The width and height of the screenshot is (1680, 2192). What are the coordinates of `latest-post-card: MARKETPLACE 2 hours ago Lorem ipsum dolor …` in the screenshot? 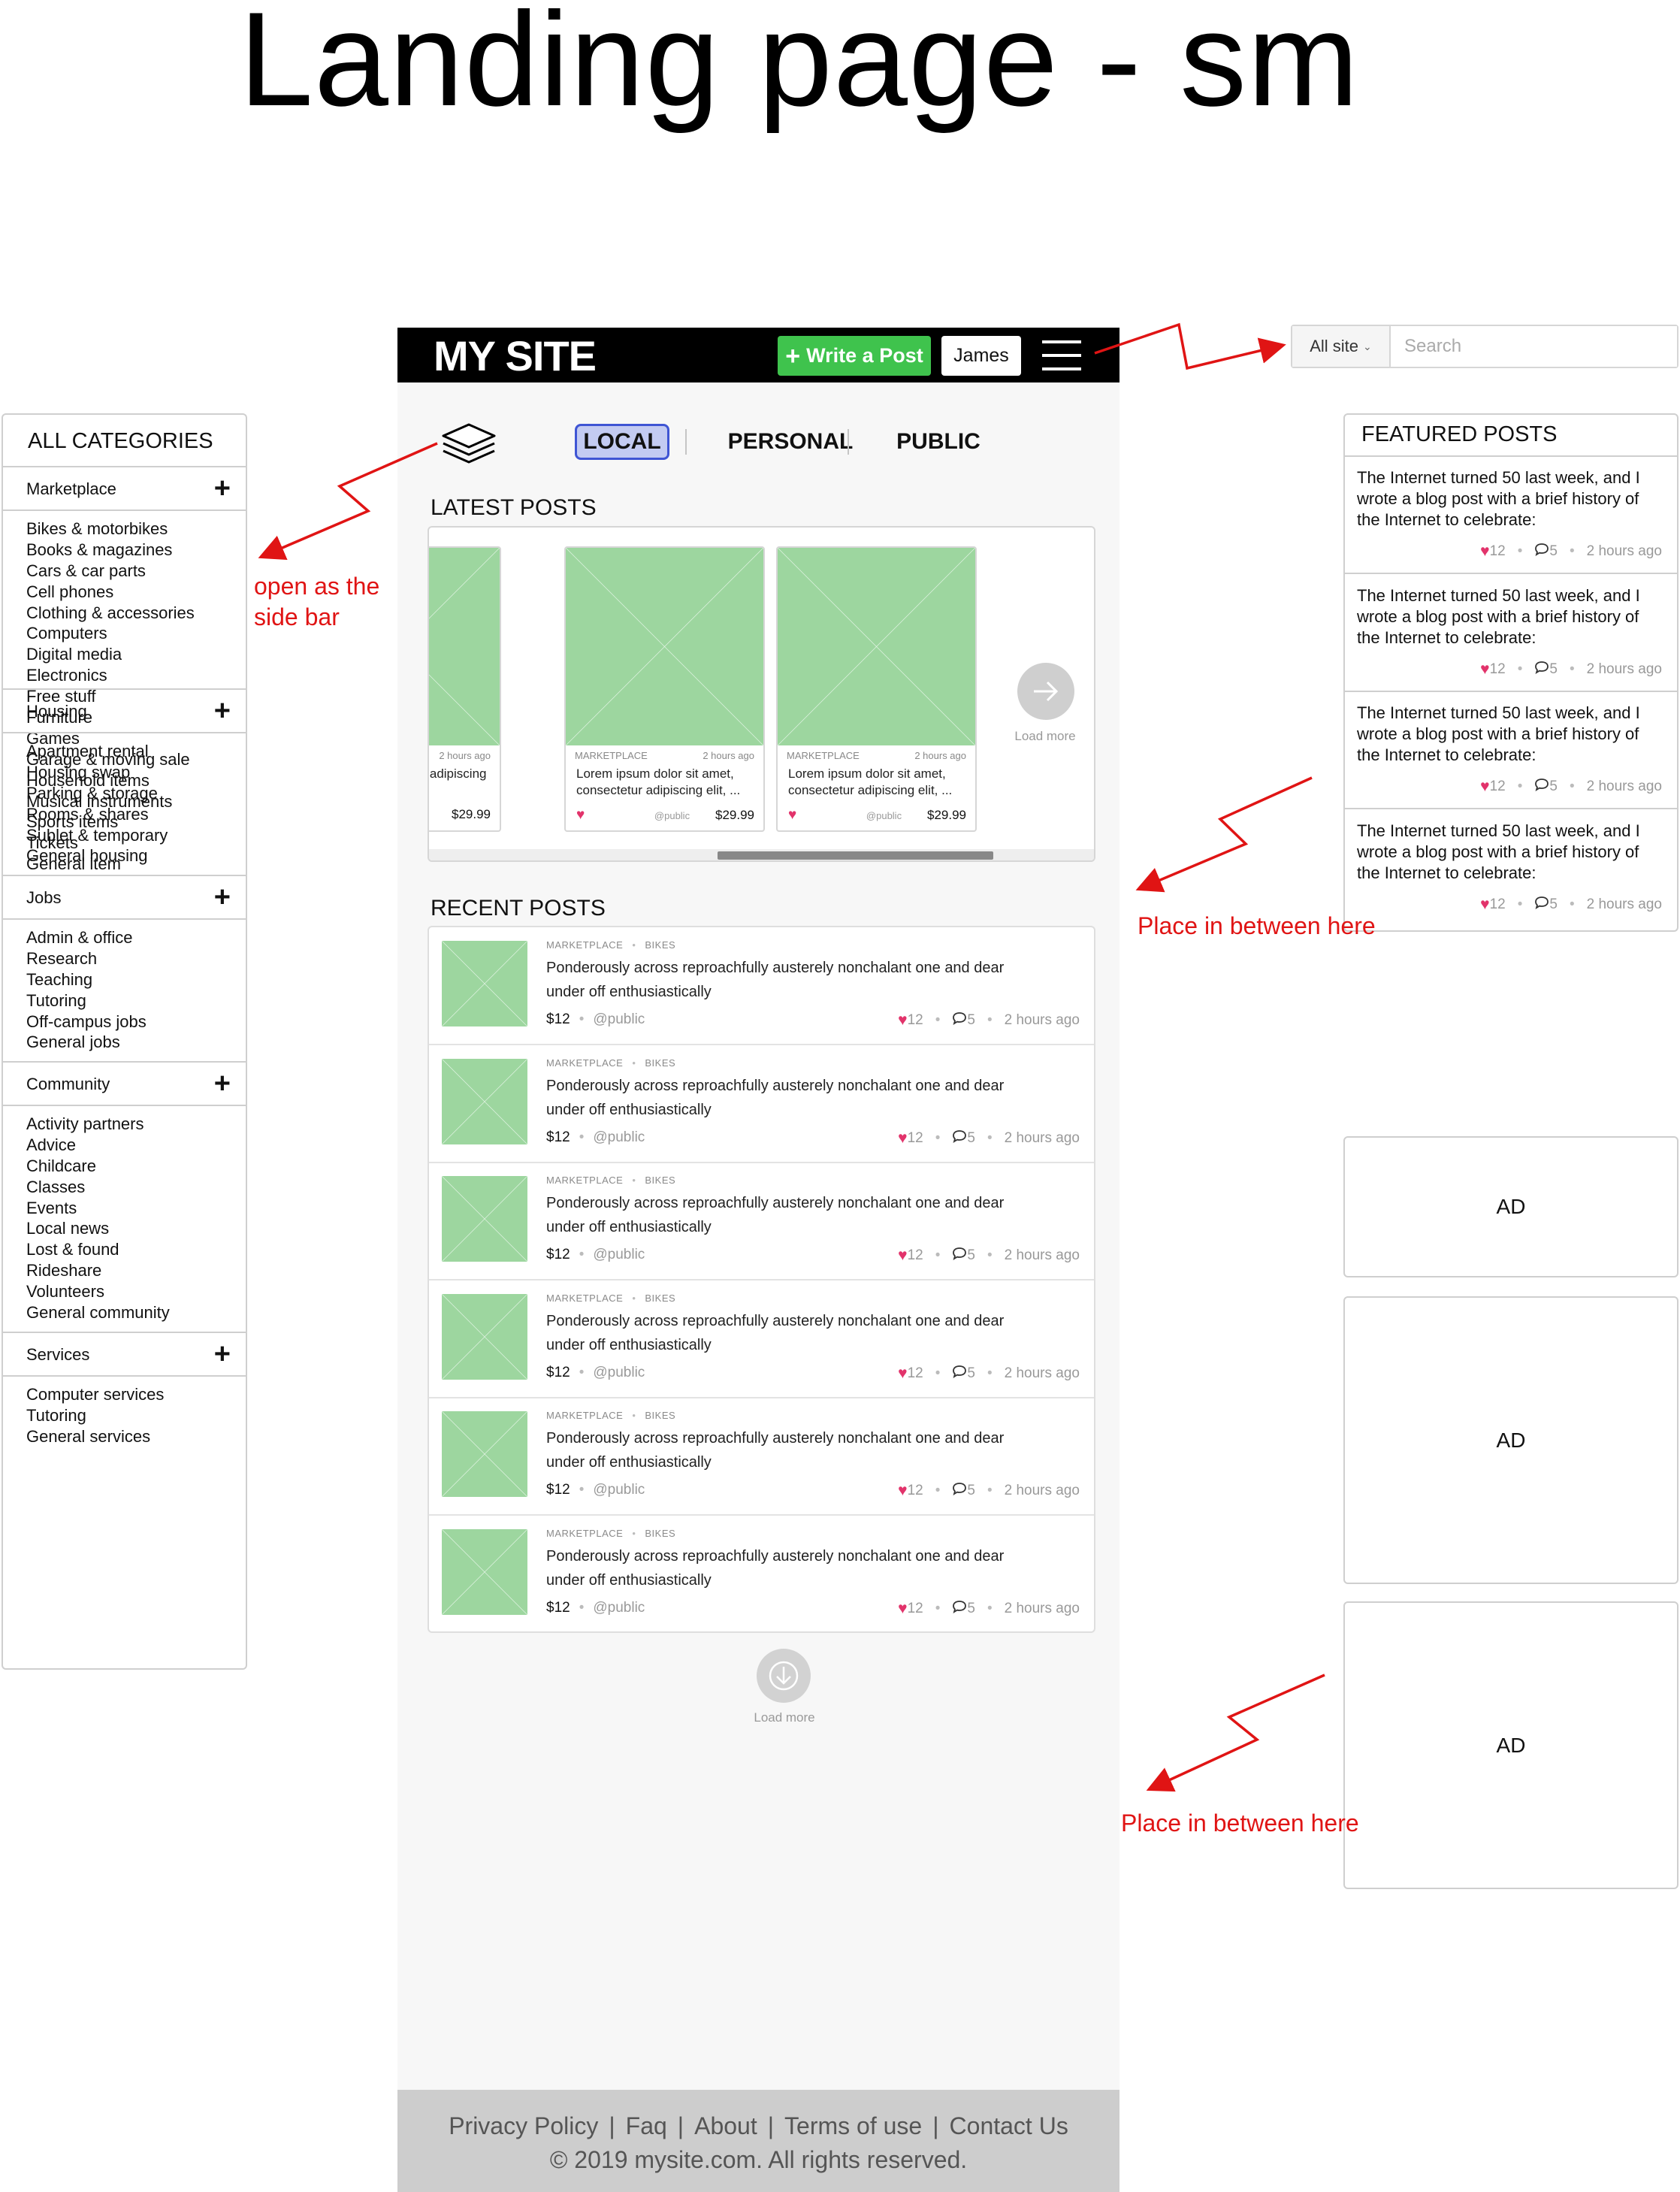 It's located at (664, 689).